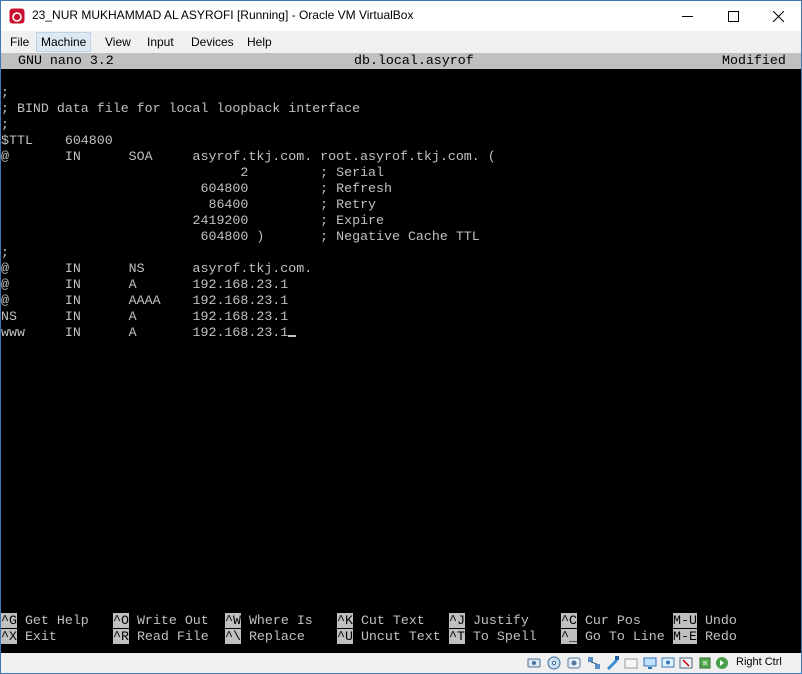 The height and width of the screenshot is (674, 802). Describe the element at coordinates (345, 620) in the screenshot. I see `shortcut-key: ^K` at that location.